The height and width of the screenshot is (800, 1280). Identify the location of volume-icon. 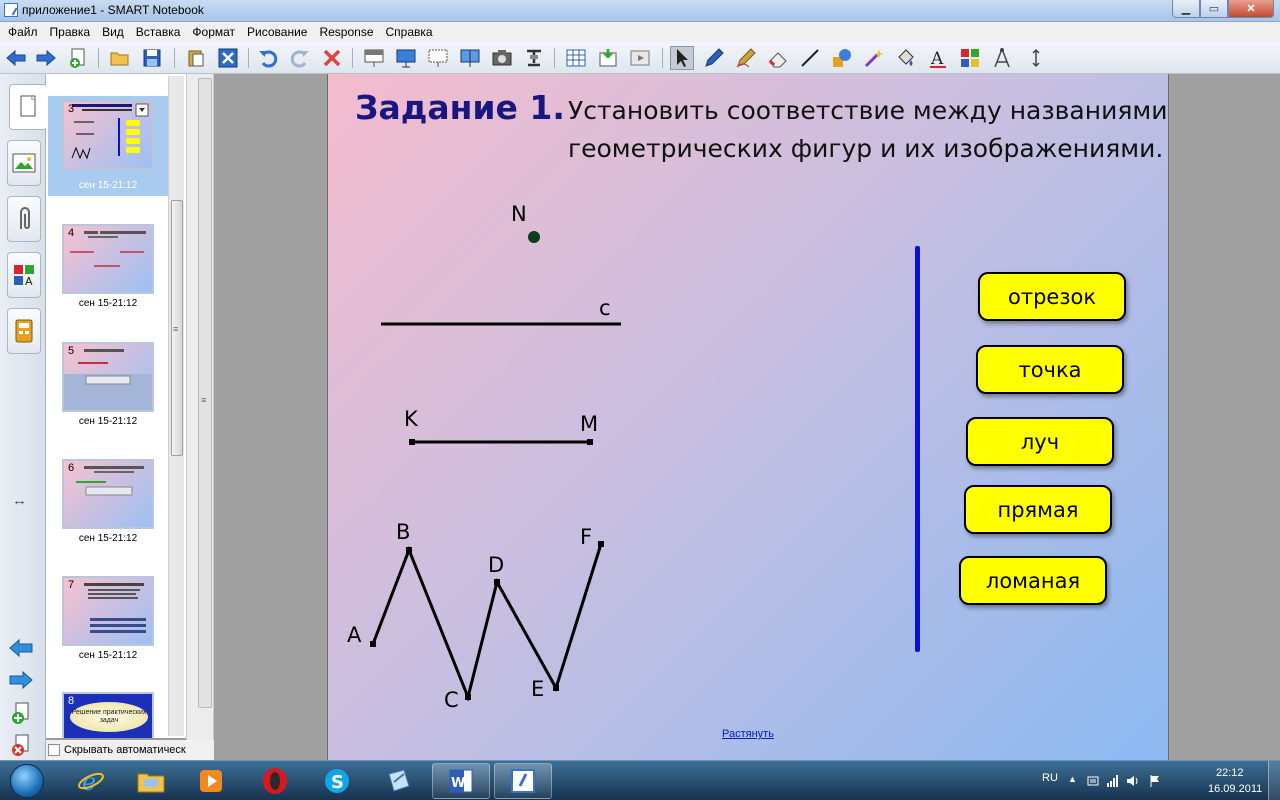
(1133, 781).